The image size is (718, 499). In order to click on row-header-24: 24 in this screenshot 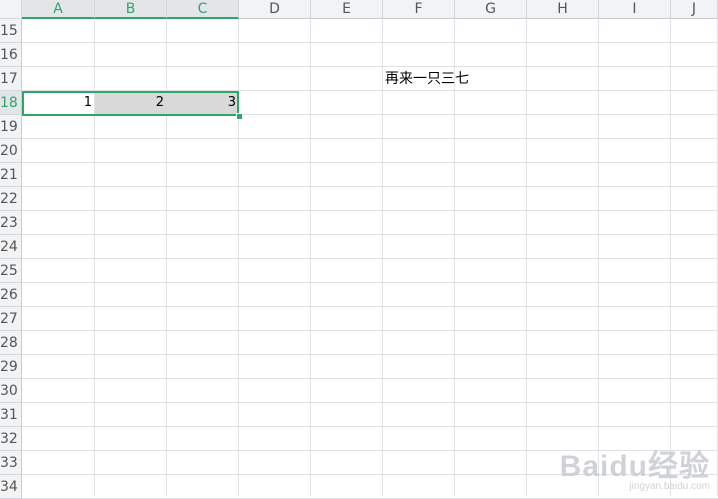, I will do `click(11, 247)`.